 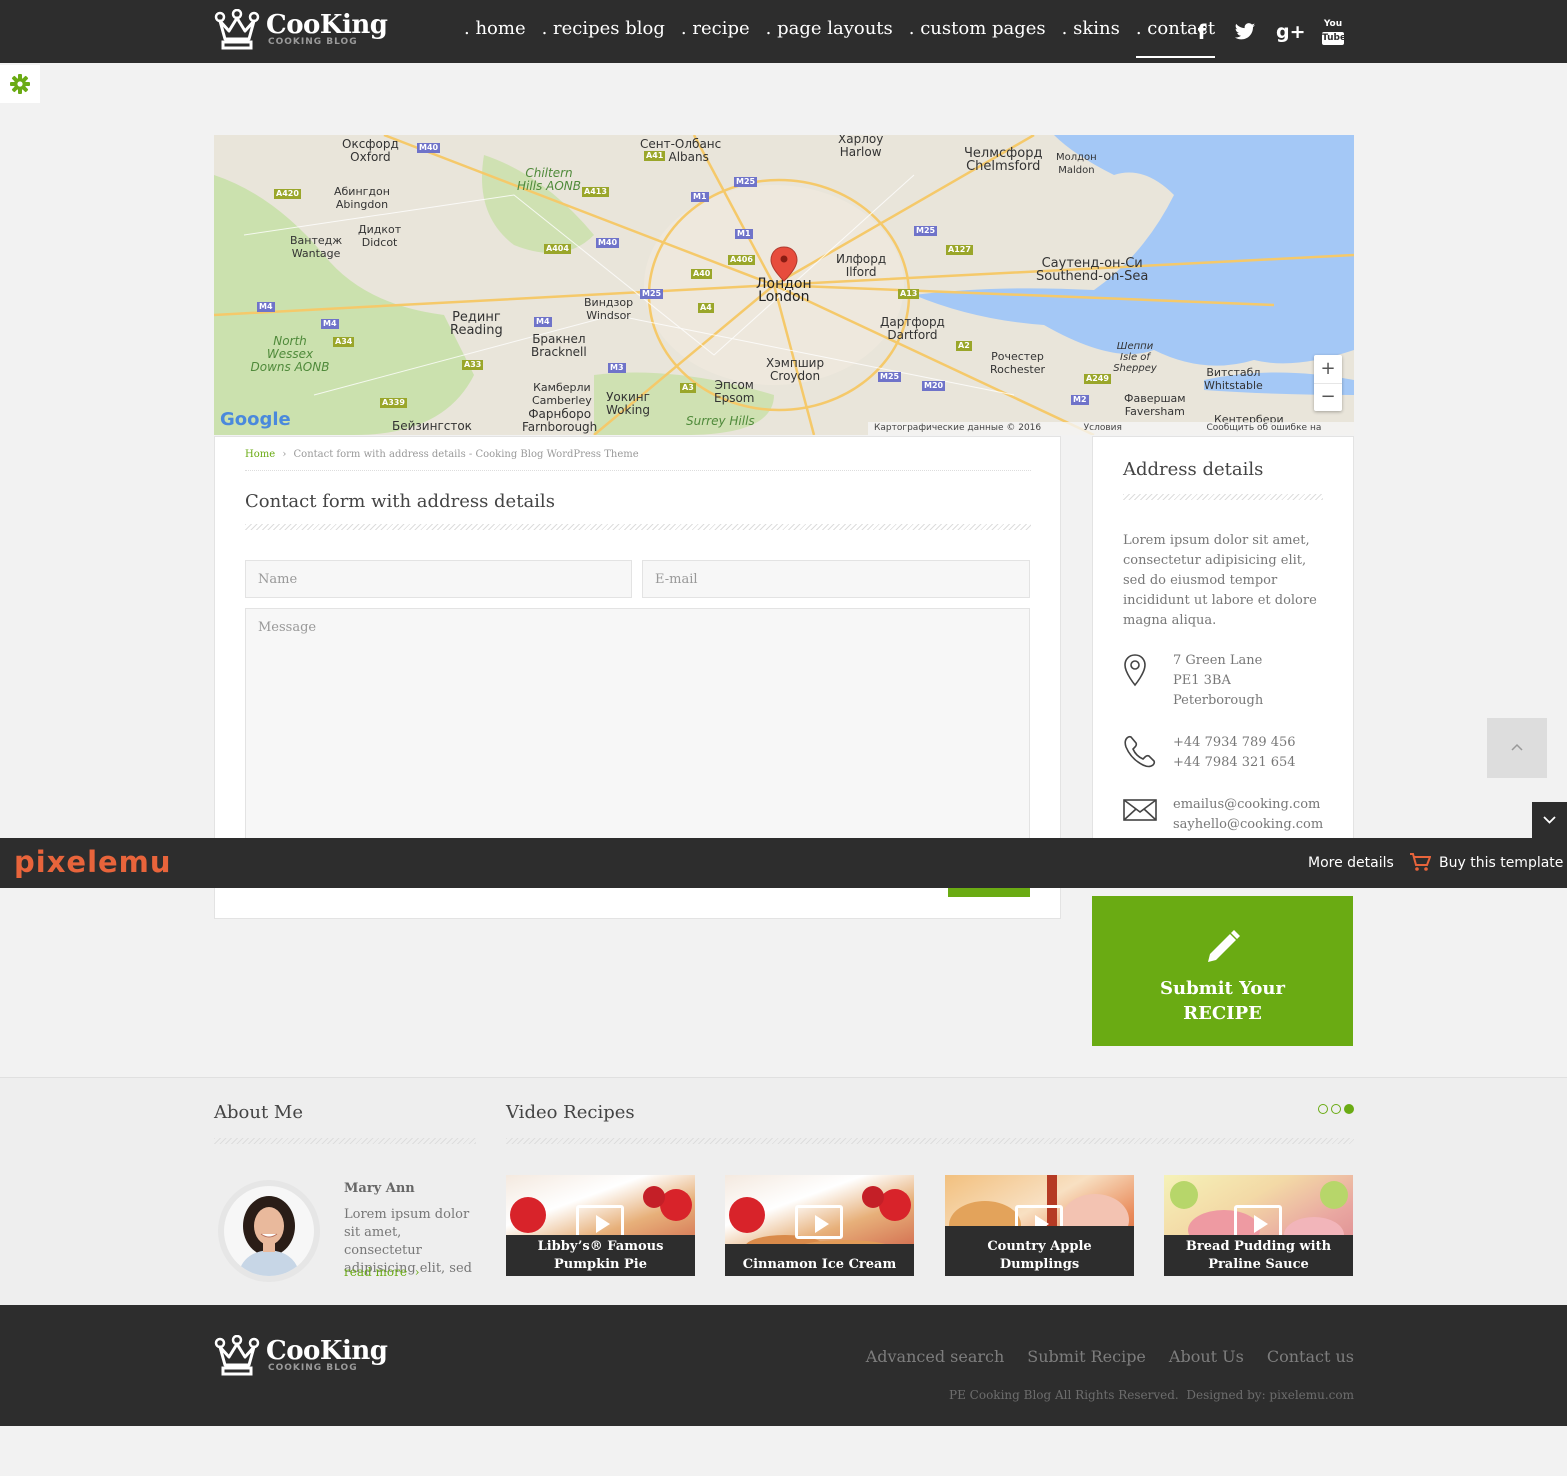 What do you see at coordinates (301, 30) in the screenshot?
I see `site-logo: CooKing COOKING BLOG` at bounding box center [301, 30].